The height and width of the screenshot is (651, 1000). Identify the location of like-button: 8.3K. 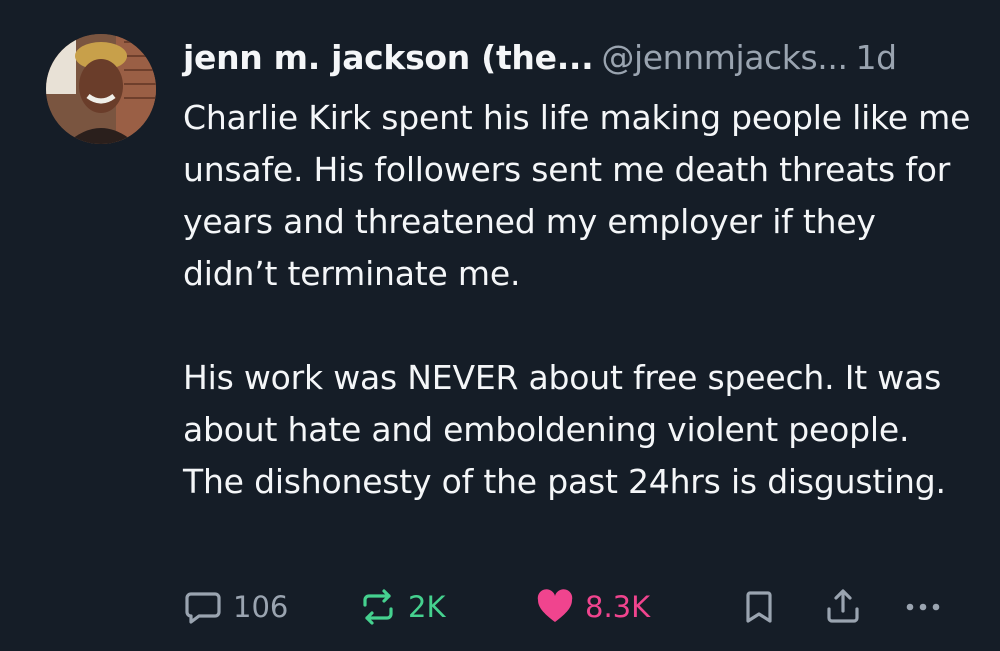
(592, 607).